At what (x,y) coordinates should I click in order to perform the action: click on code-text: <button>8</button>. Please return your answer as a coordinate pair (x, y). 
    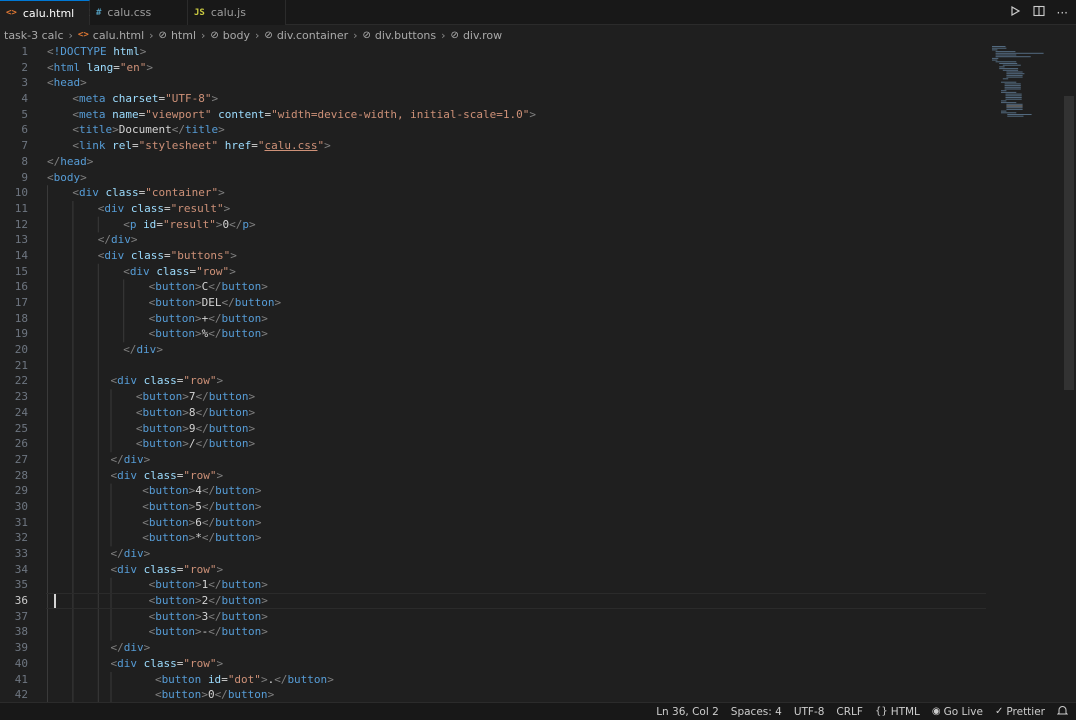
    Looking at the image, I should click on (195, 413).